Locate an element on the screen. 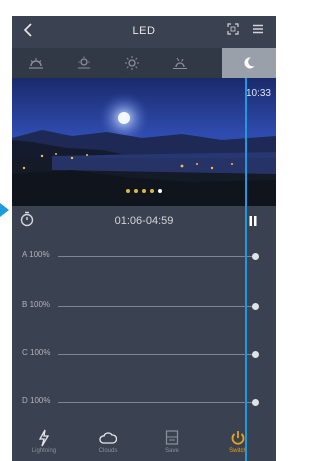 The image size is (320, 461). sunrise-icon is located at coordinates (36, 63).